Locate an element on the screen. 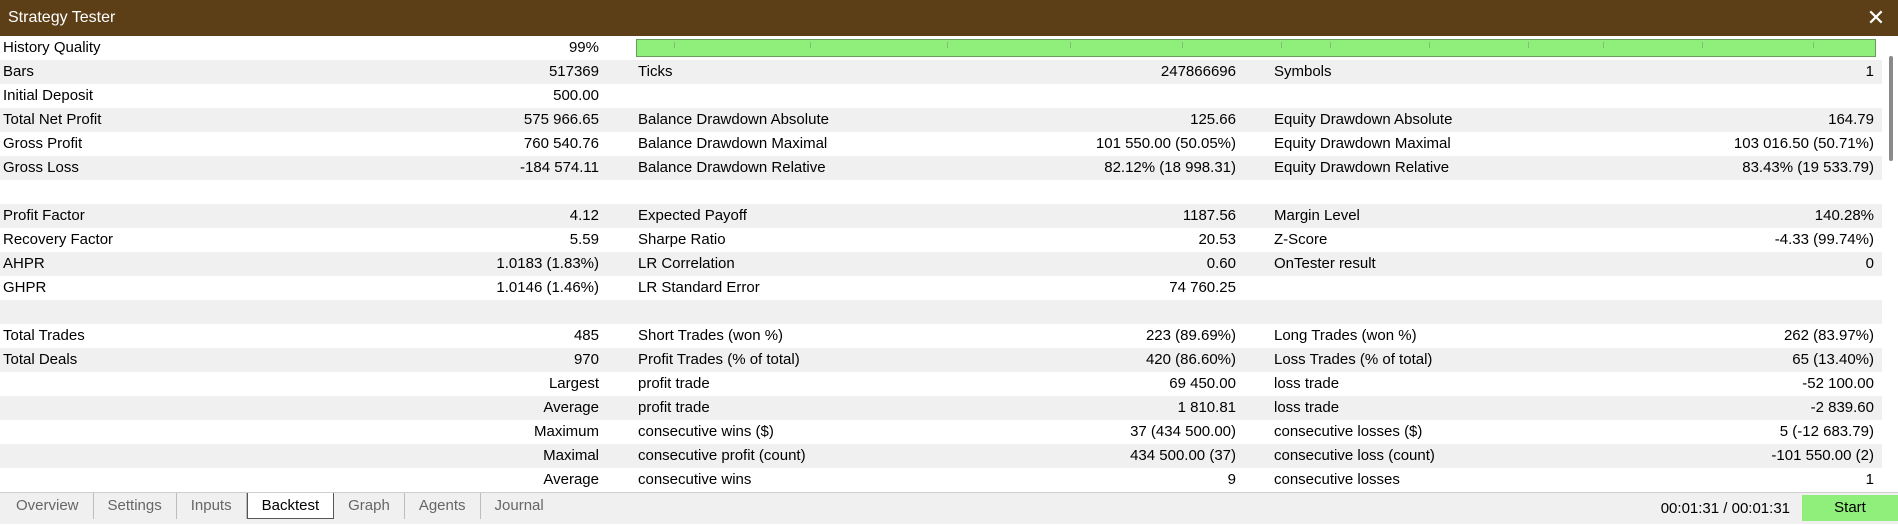  scrollbar-thumb is located at coordinates (1891, 108).